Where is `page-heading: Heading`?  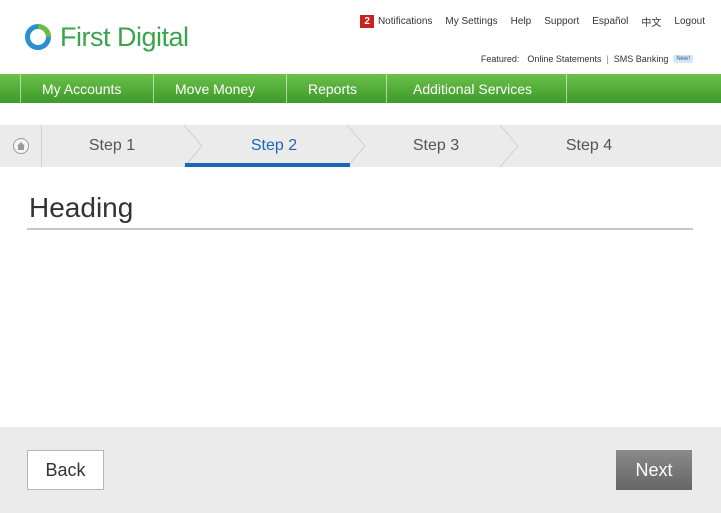 page-heading: Heading is located at coordinates (81, 207).